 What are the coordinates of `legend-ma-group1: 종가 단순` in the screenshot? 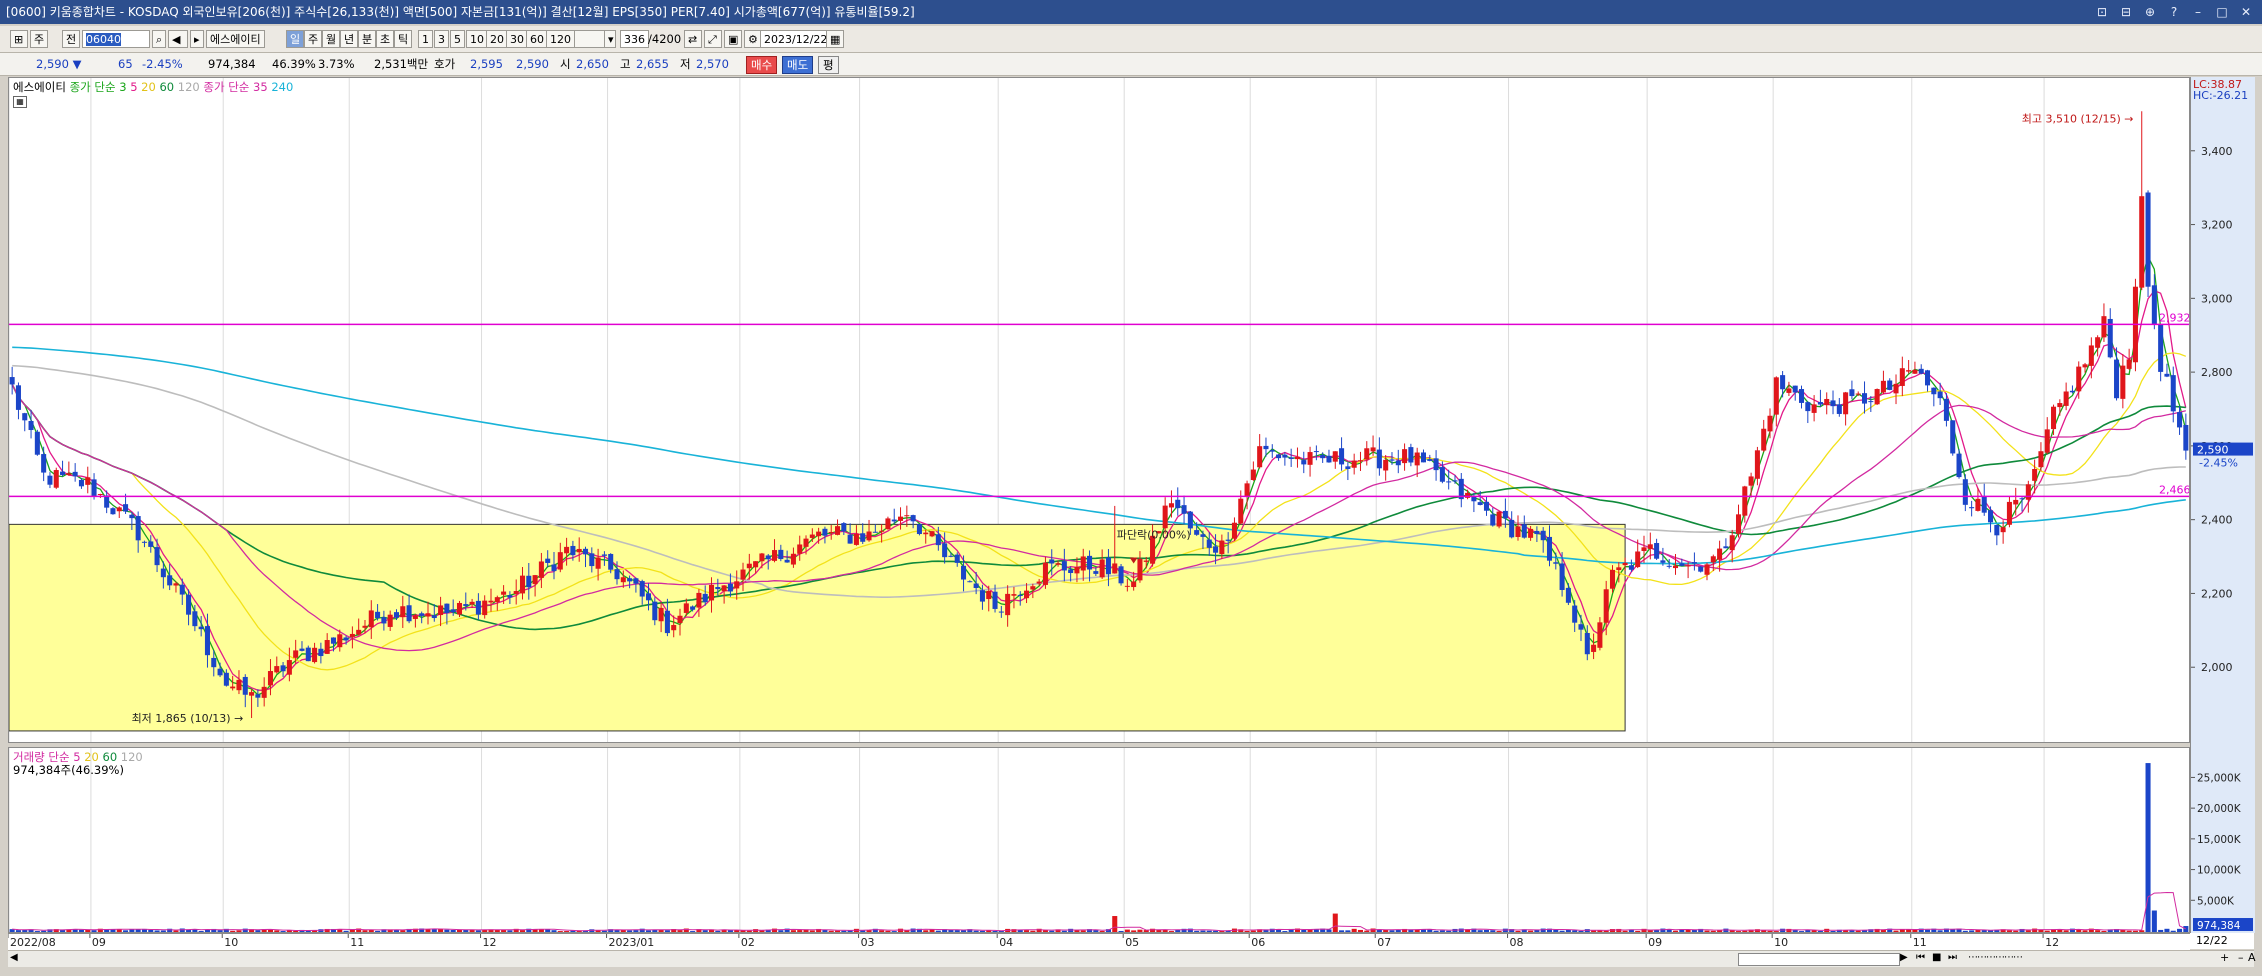 It's located at (93, 87).